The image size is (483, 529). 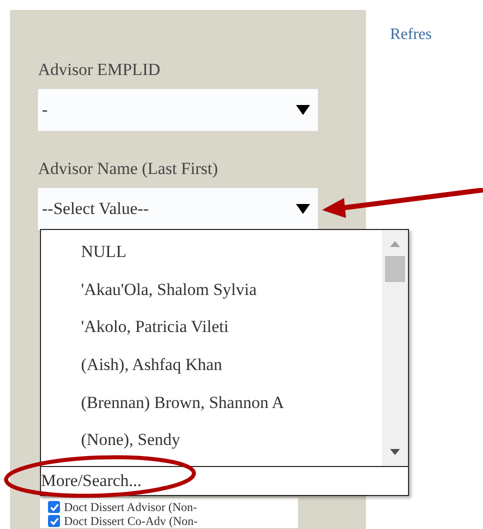 I want to click on select-field: --Select Value--, so click(x=178, y=209).